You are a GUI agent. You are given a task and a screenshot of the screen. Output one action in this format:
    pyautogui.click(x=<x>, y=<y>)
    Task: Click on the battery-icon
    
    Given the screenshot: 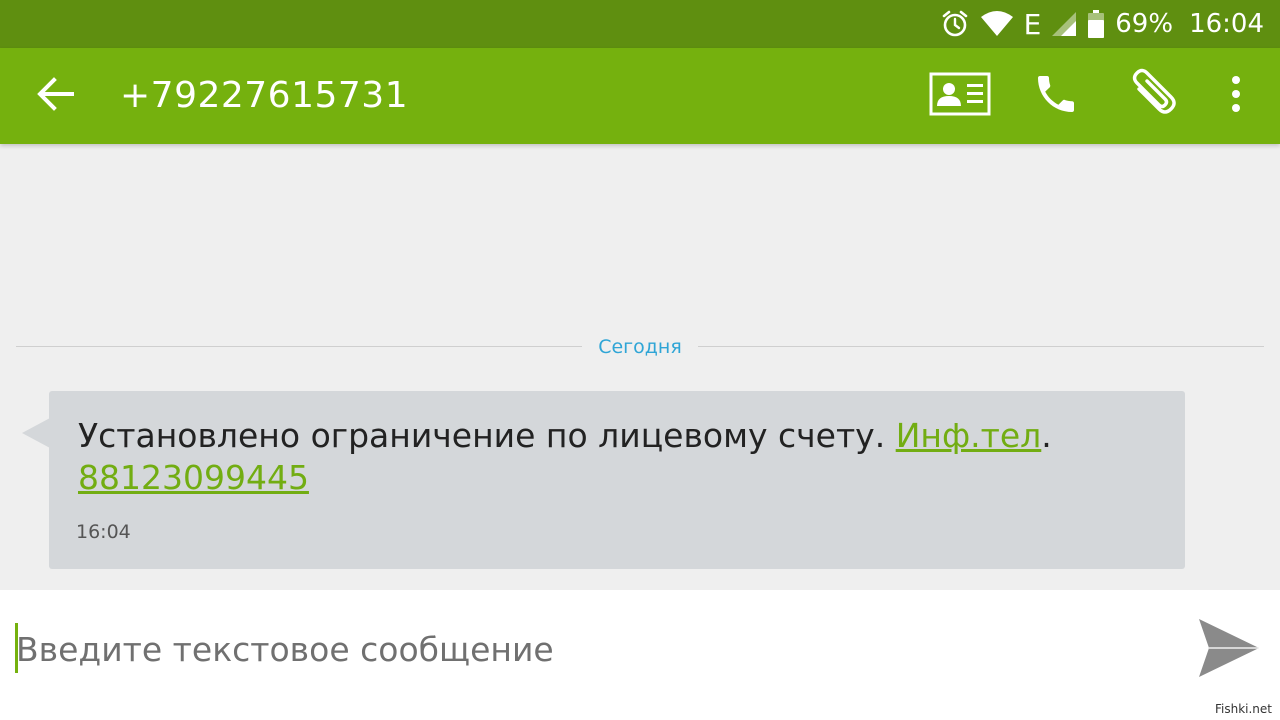 What is the action you would take?
    pyautogui.click(x=1096, y=24)
    